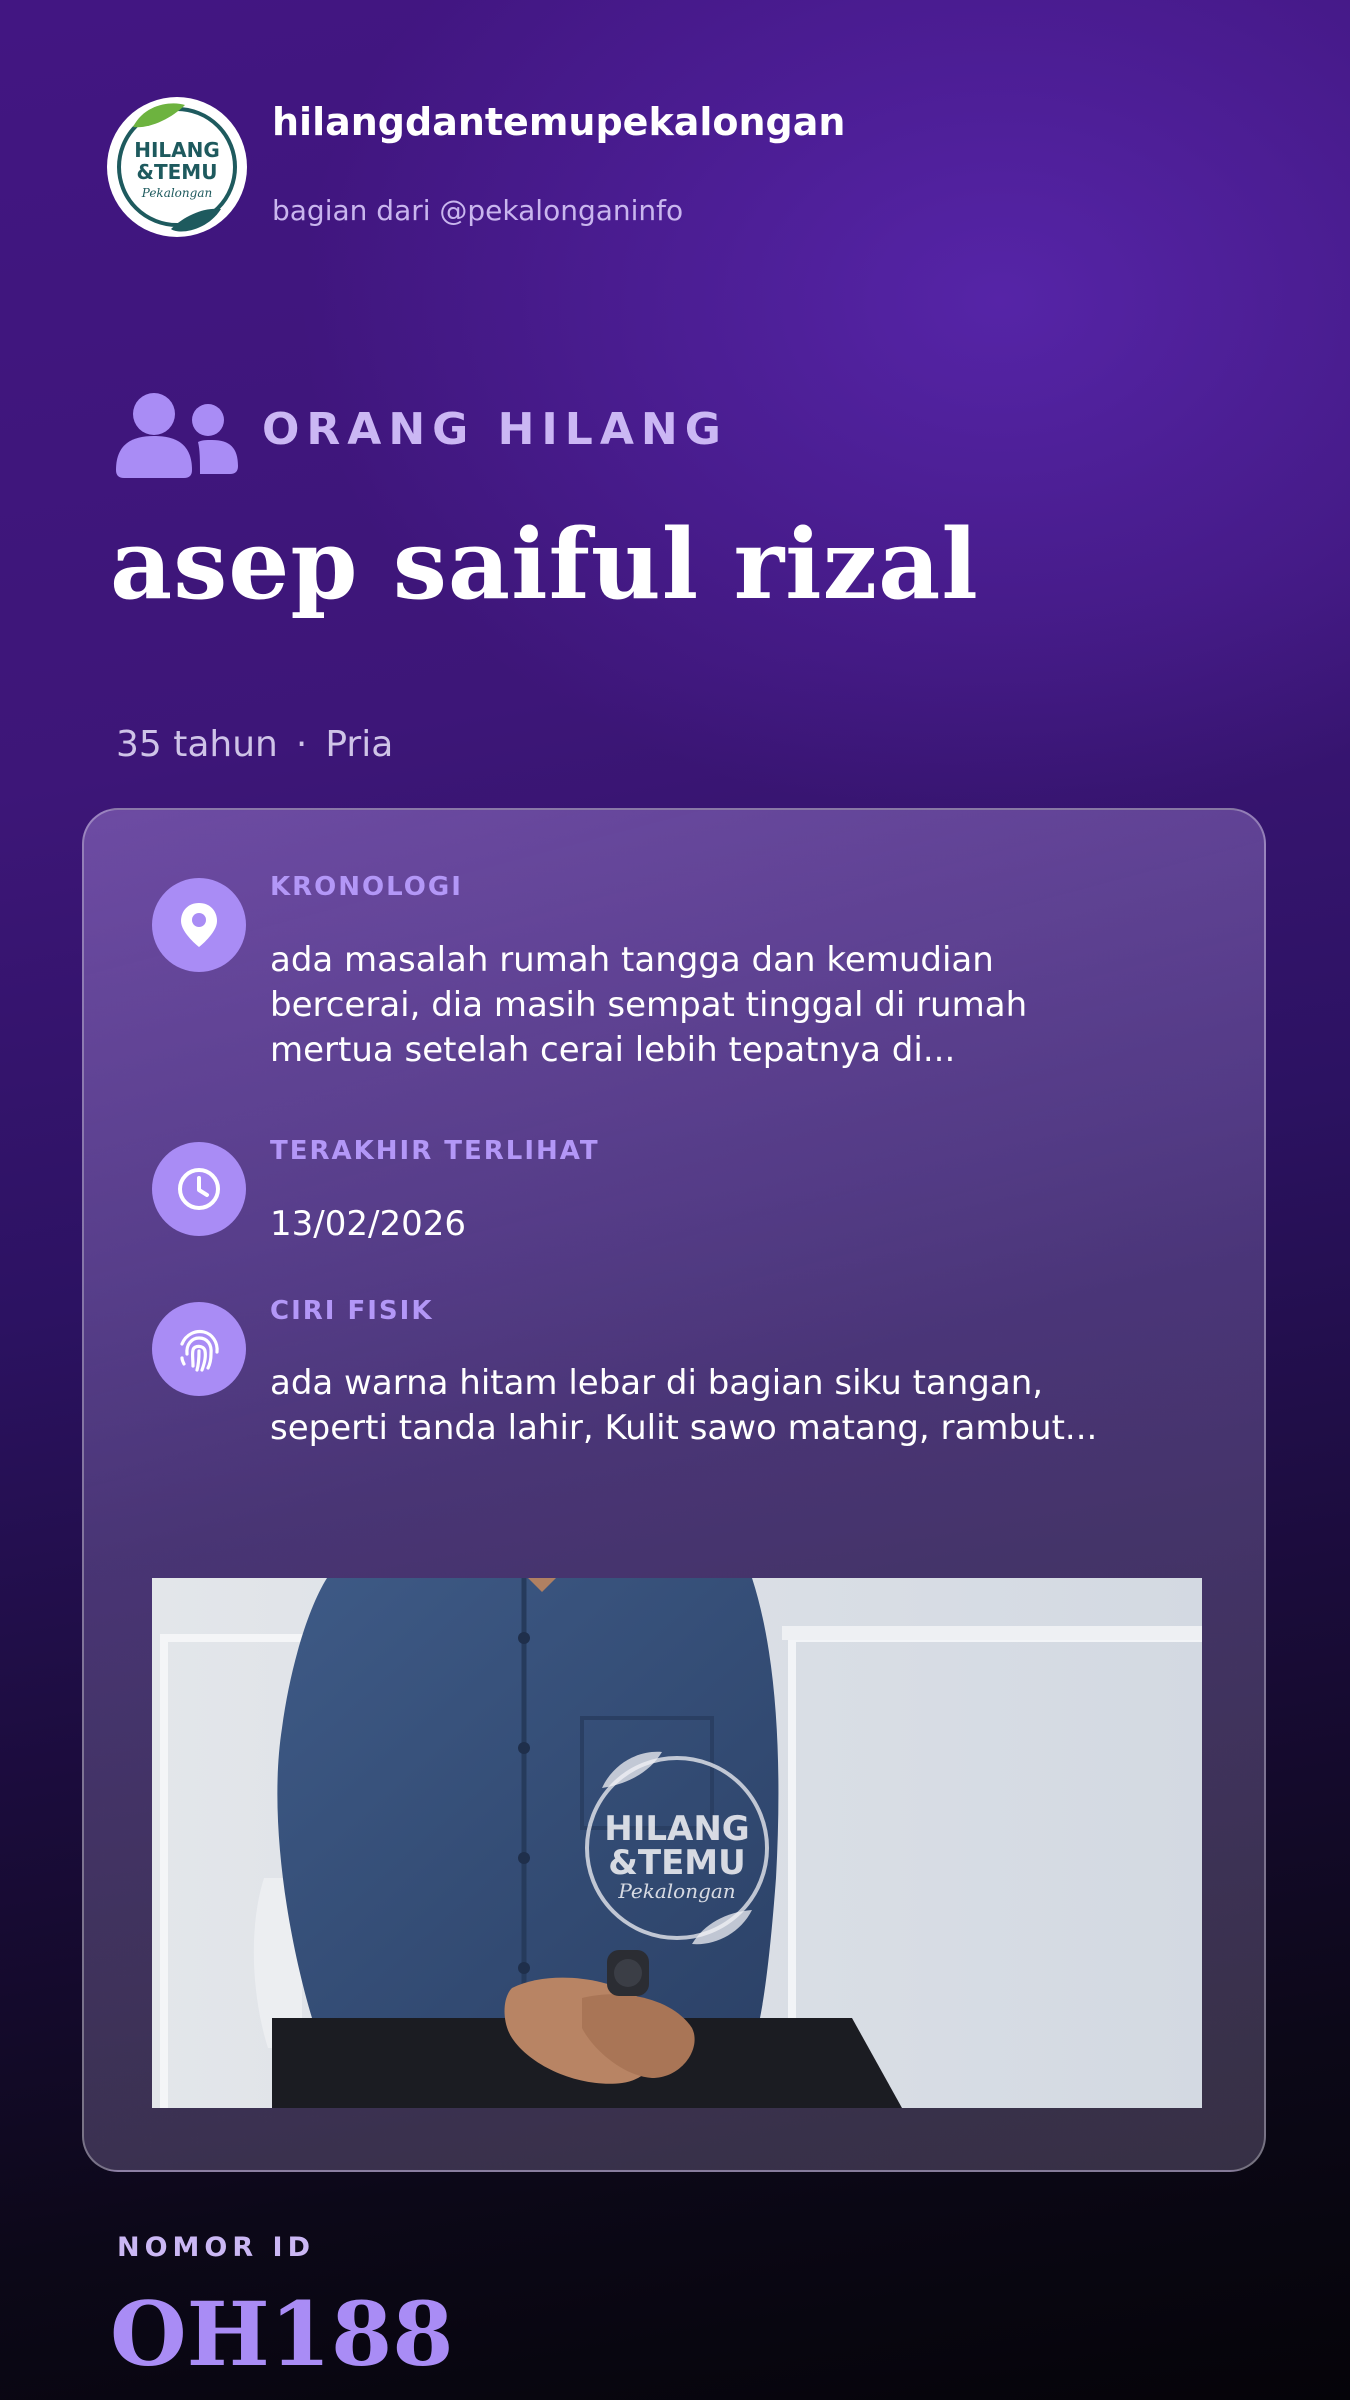 Image resolution: width=1350 pixels, height=2400 pixels. What do you see at coordinates (199, 1189) in the screenshot?
I see `clock-icon` at bounding box center [199, 1189].